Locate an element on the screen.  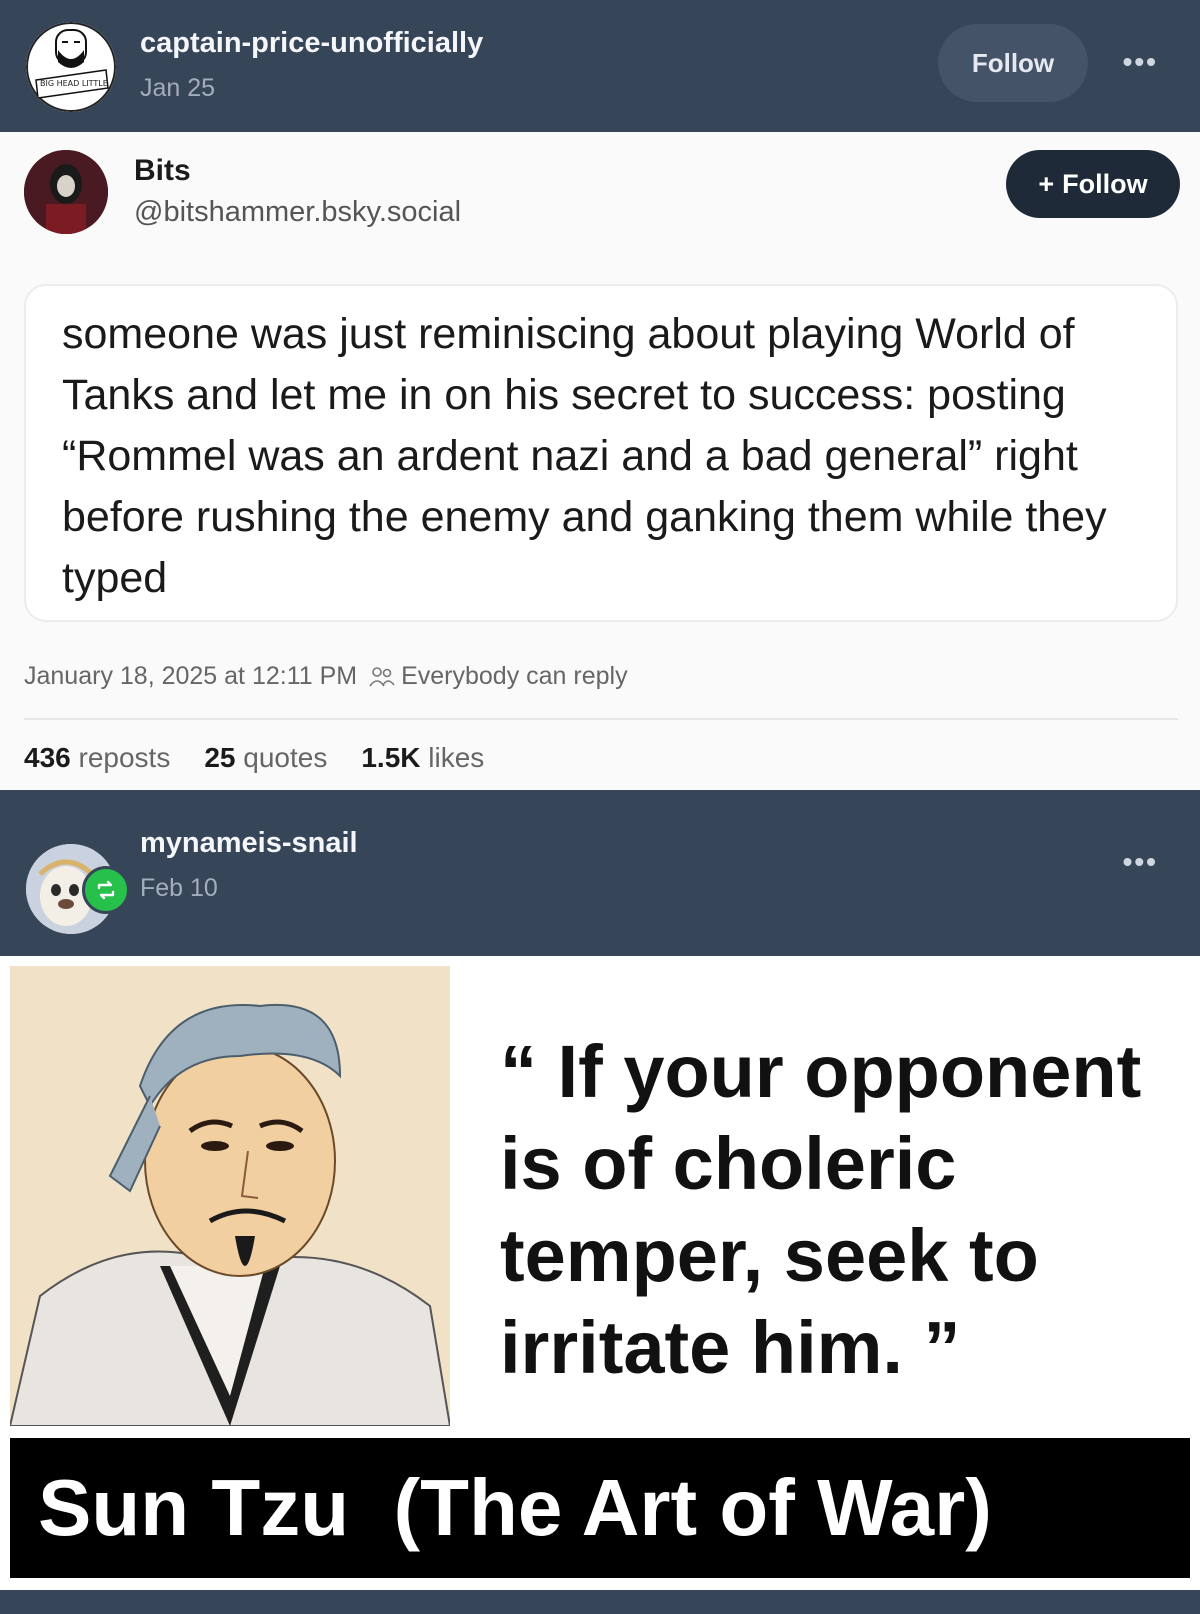
people-icon is located at coordinates (382, 676).